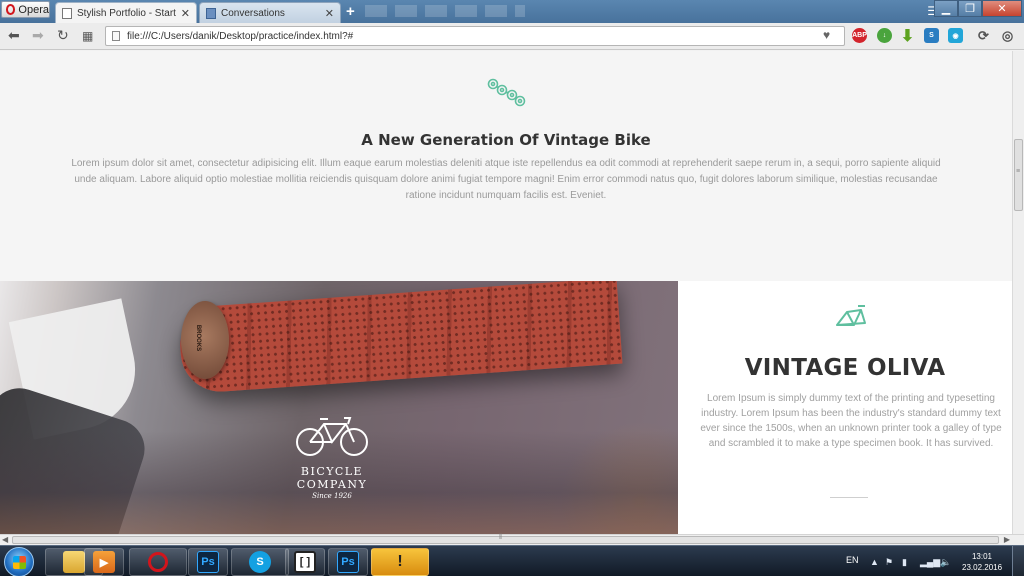  I want to click on opera-icon, so click(158, 562).